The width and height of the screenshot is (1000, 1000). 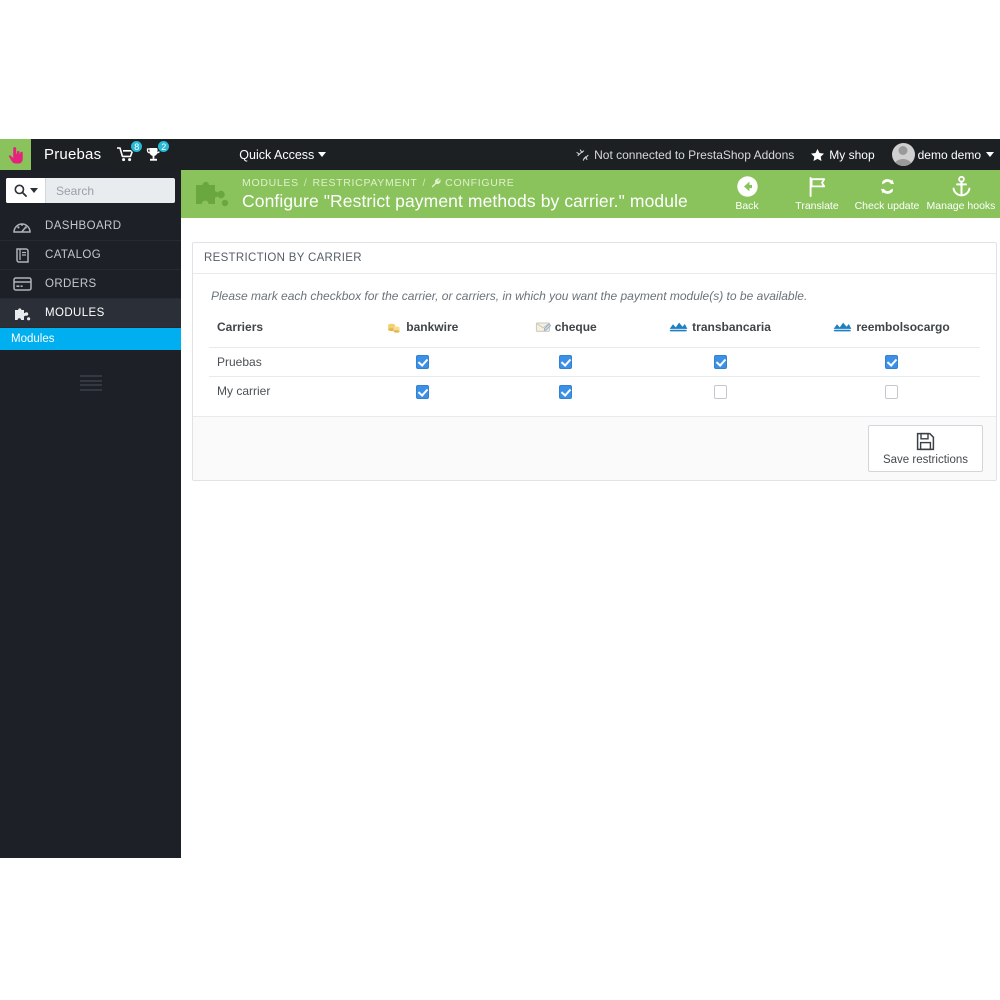 I want to click on star-icon, so click(x=818, y=154).